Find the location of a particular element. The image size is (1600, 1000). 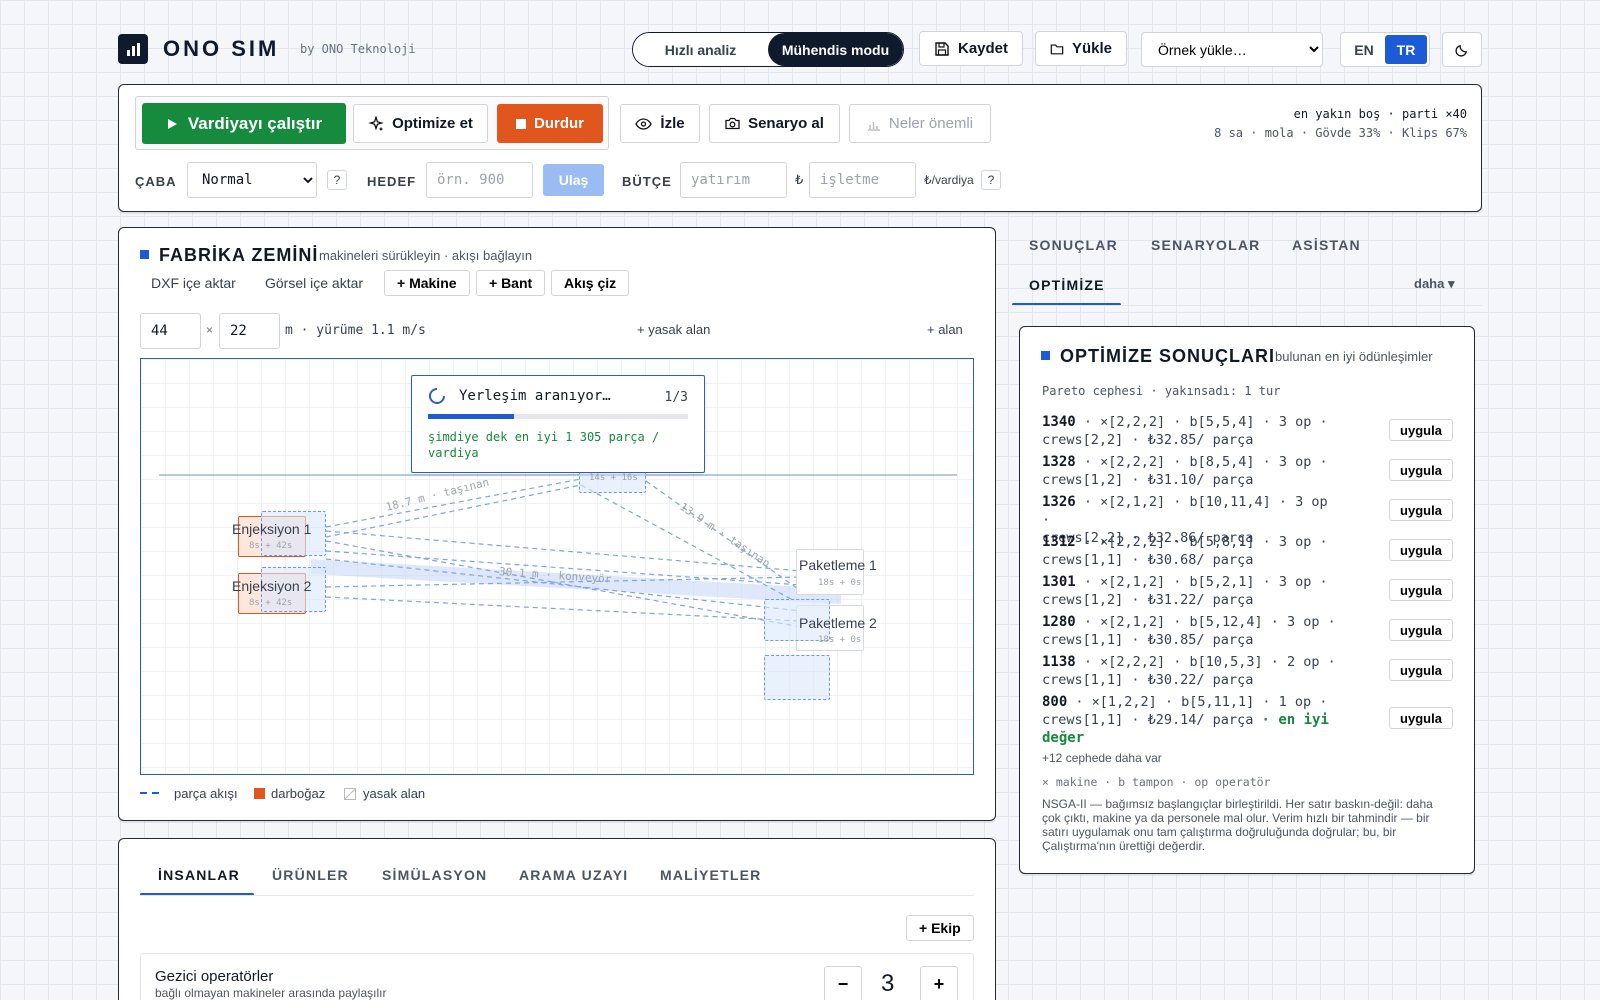

result-cost: crews[1,1] · ₺29.14/ parça is located at coordinates (1148, 720).